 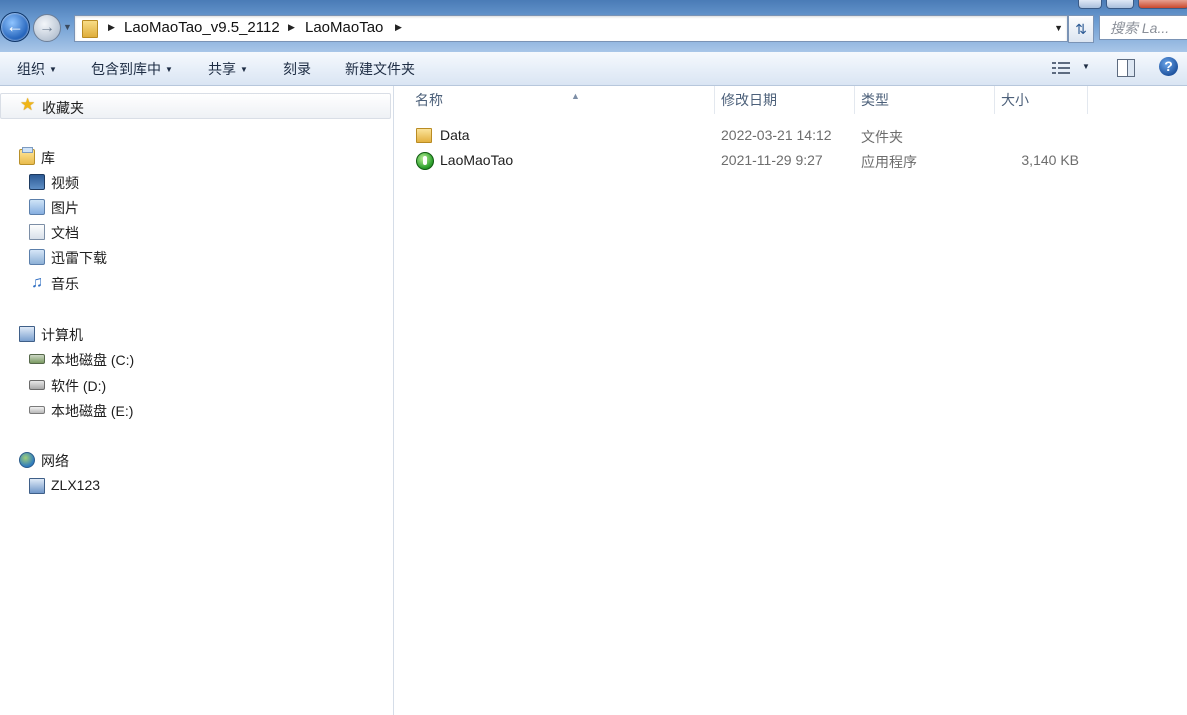 I want to click on sidebar-item-network: 网络, so click(x=195, y=460).